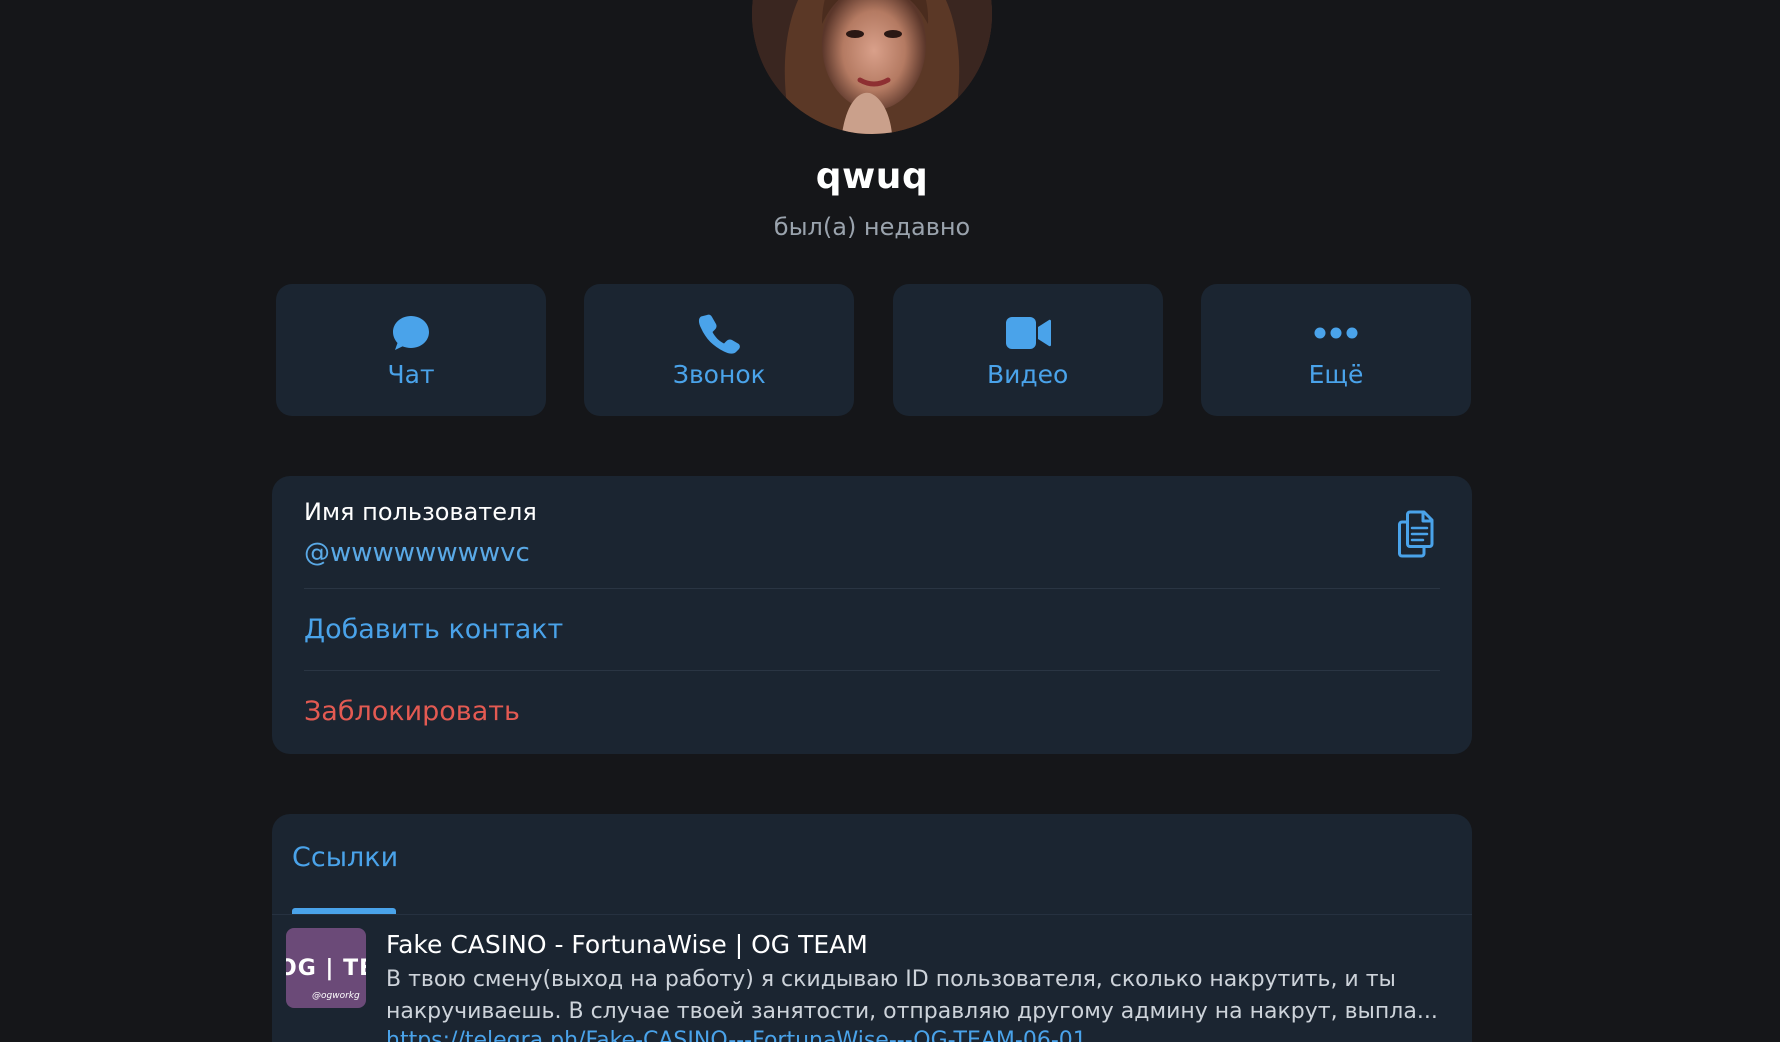  I want to click on username-value: @wwwwwwwwvc, so click(417, 553).